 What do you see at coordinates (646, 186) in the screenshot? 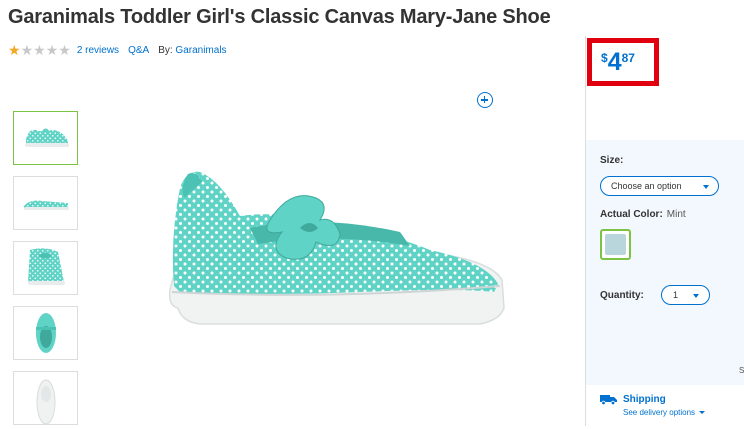
I see `size-select-value: Choose an option` at bounding box center [646, 186].